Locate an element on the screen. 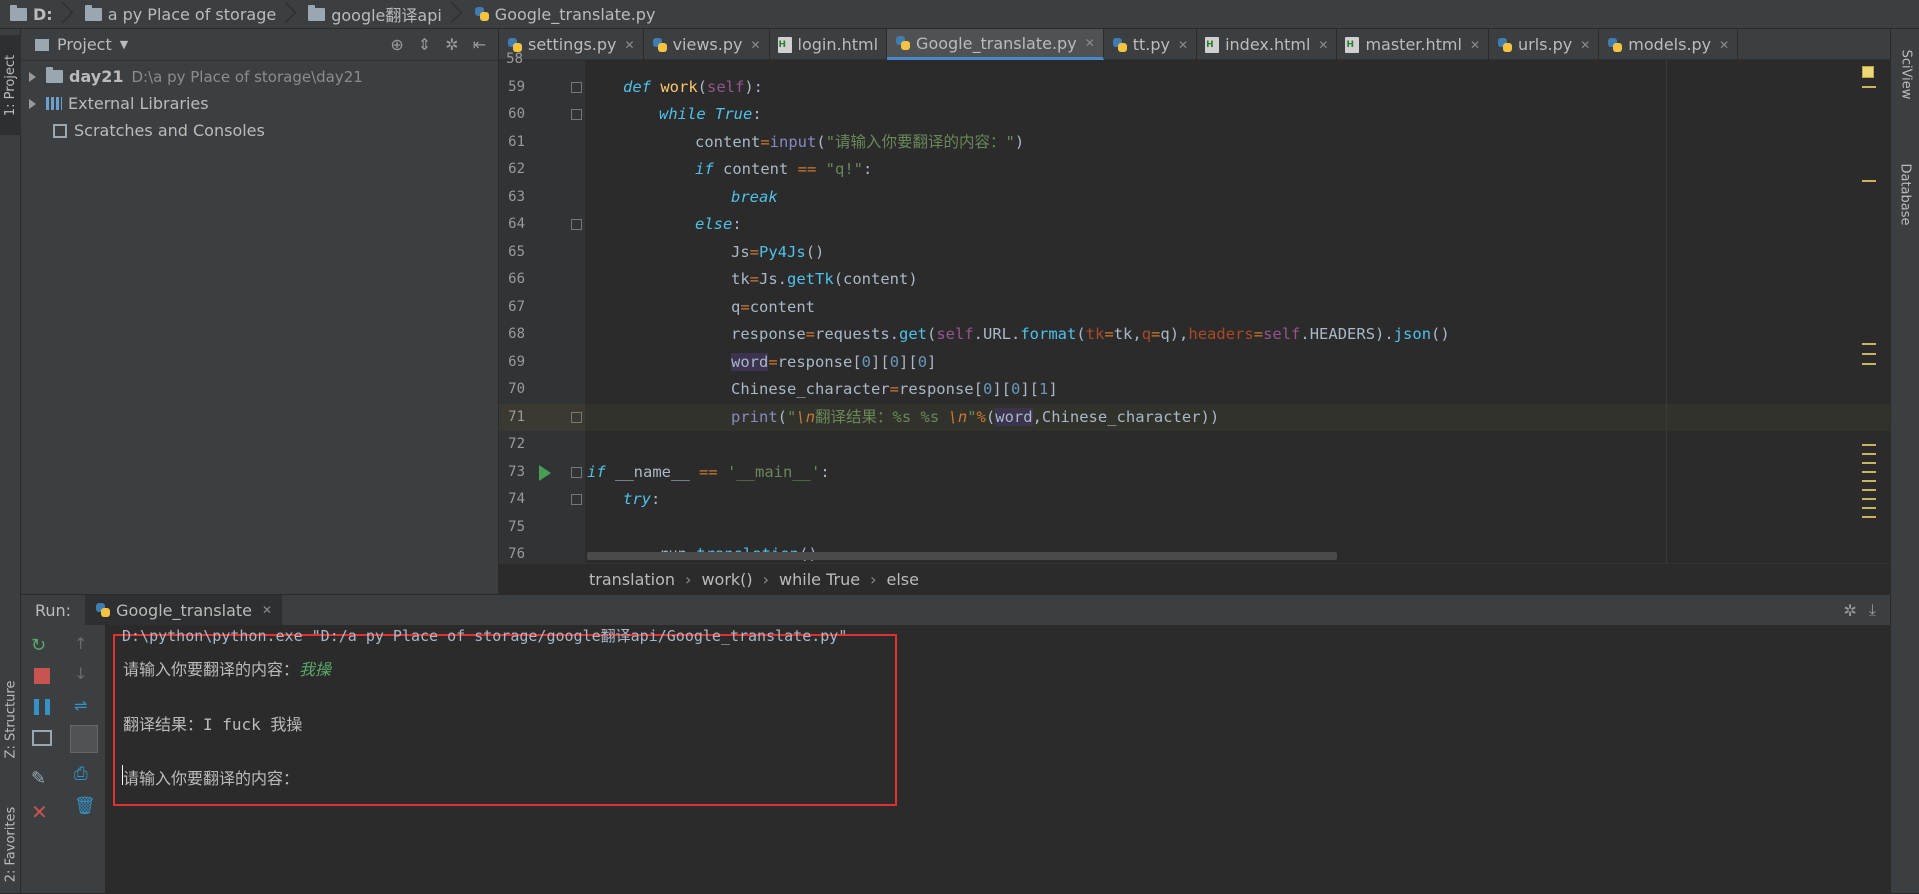 This screenshot has height=894, width=1919. code-breadcrumb: translation › work() › while True › else is located at coordinates (1194, 578).